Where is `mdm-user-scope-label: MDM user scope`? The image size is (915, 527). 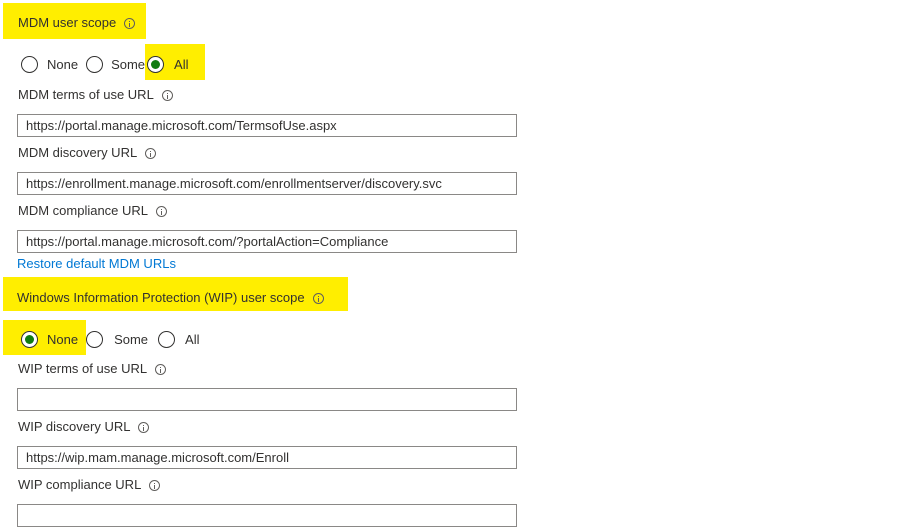 mdm-user-scope-label: MDM user scope is located at coordinates (77, 23).